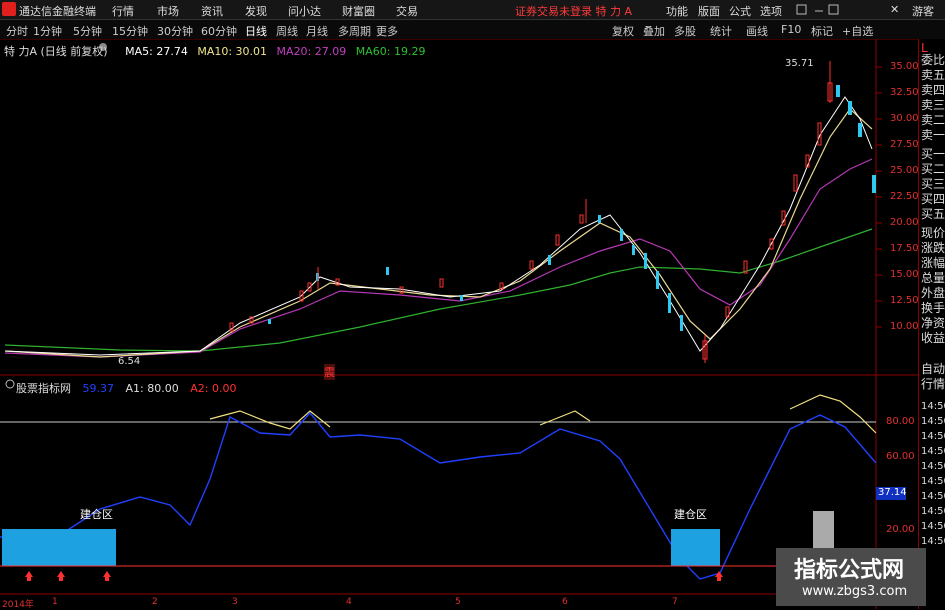  Describe the element at coordinates (43, 388) in the screenshot. I see `indicator-name: 股票指标网` at that location.